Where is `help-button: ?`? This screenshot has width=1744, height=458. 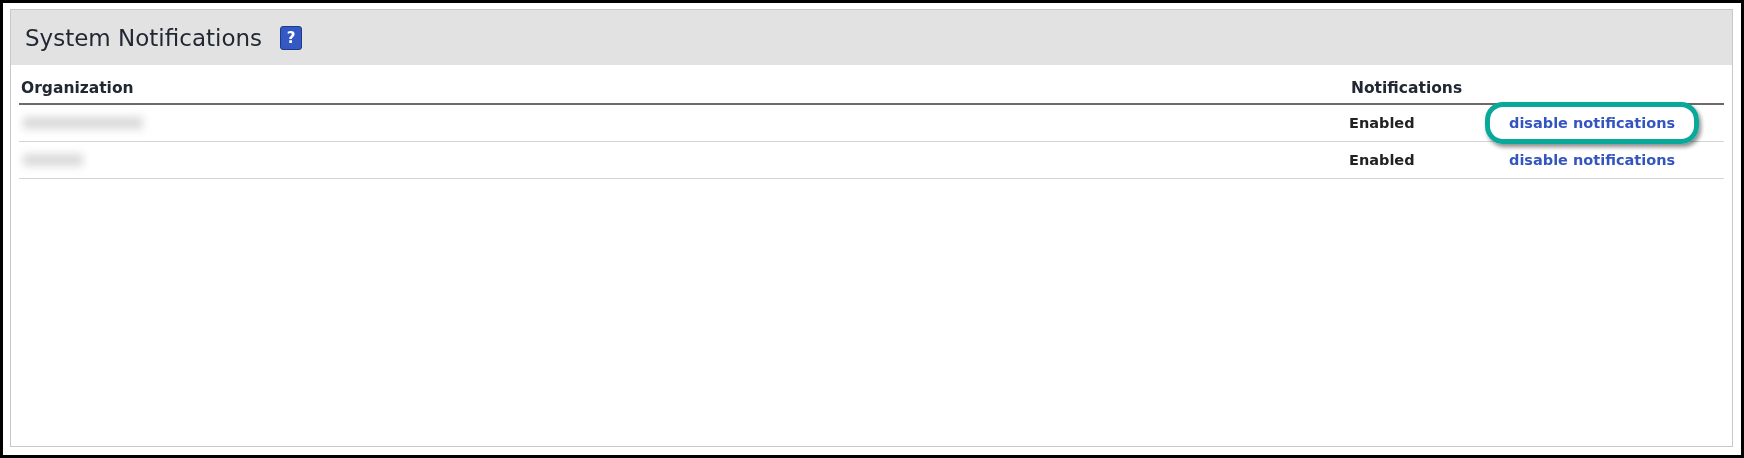
help-button: ? is located at coordinates (291, 37).